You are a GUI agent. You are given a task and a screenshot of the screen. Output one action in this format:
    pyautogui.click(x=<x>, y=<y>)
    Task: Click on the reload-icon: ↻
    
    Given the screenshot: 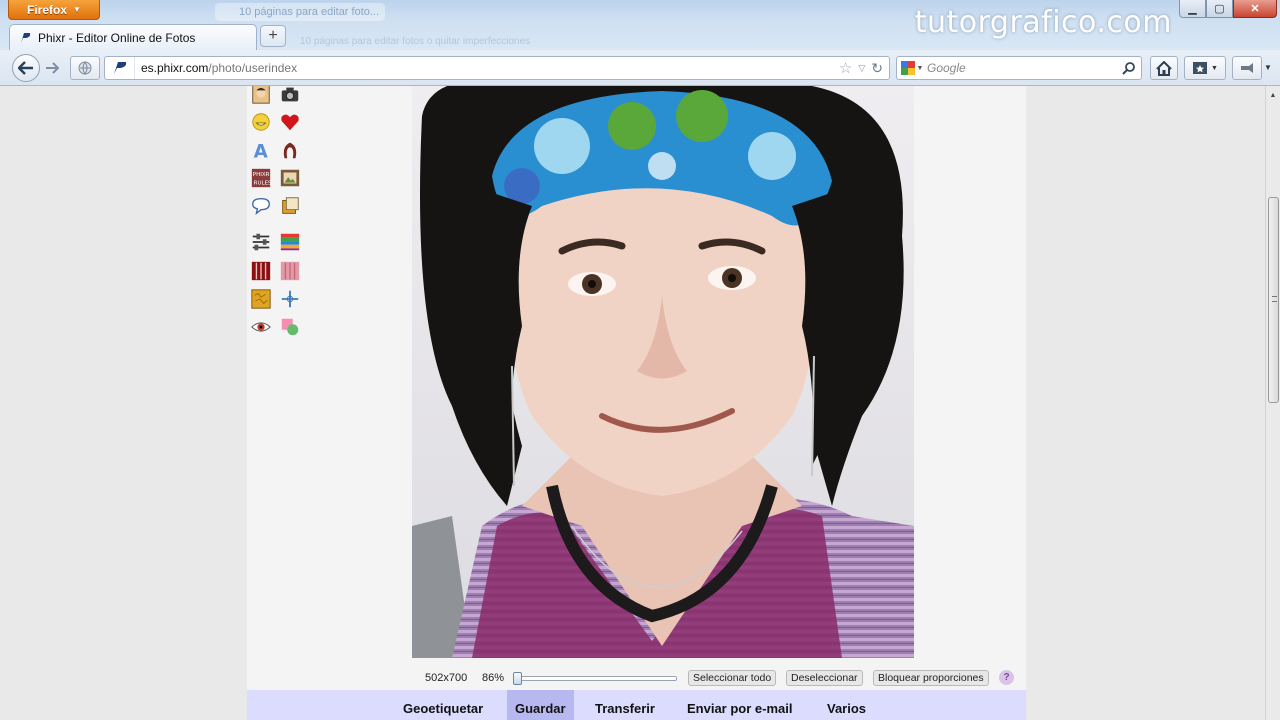 What is the action you would take?
    pyautogui.click(x=877, y=68)
    